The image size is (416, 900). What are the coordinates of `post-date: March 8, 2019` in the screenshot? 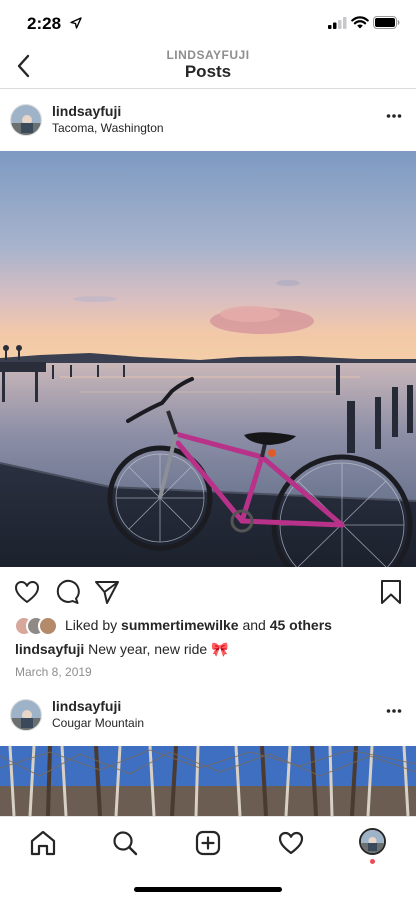 It's located at (53, 672).